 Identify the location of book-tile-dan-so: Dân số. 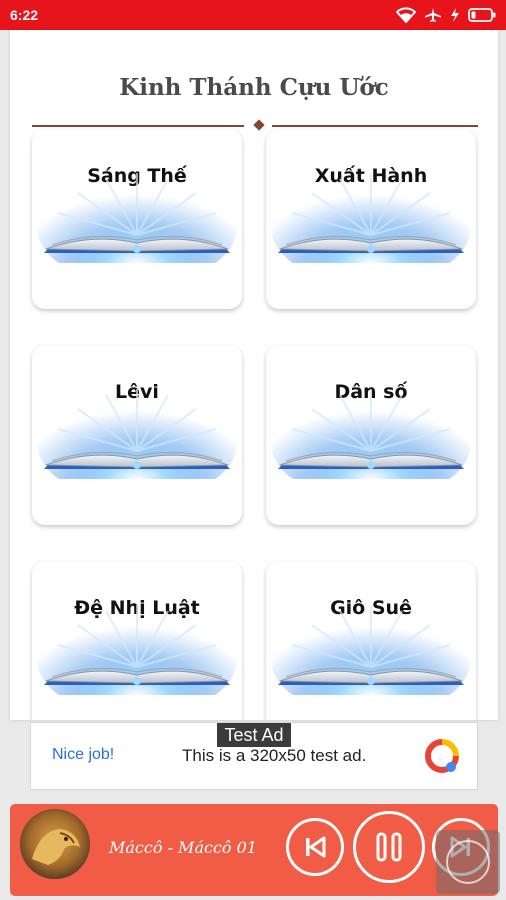
(371, 435).